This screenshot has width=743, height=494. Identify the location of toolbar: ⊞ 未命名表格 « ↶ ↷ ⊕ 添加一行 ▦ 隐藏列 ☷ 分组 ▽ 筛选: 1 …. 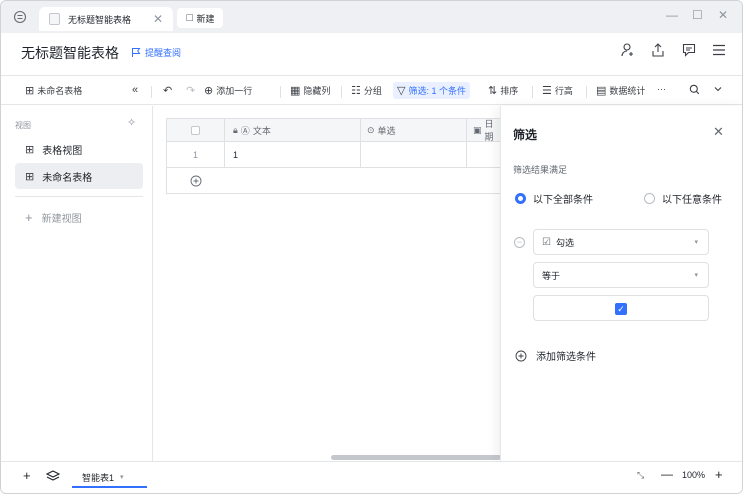
(371, 90).